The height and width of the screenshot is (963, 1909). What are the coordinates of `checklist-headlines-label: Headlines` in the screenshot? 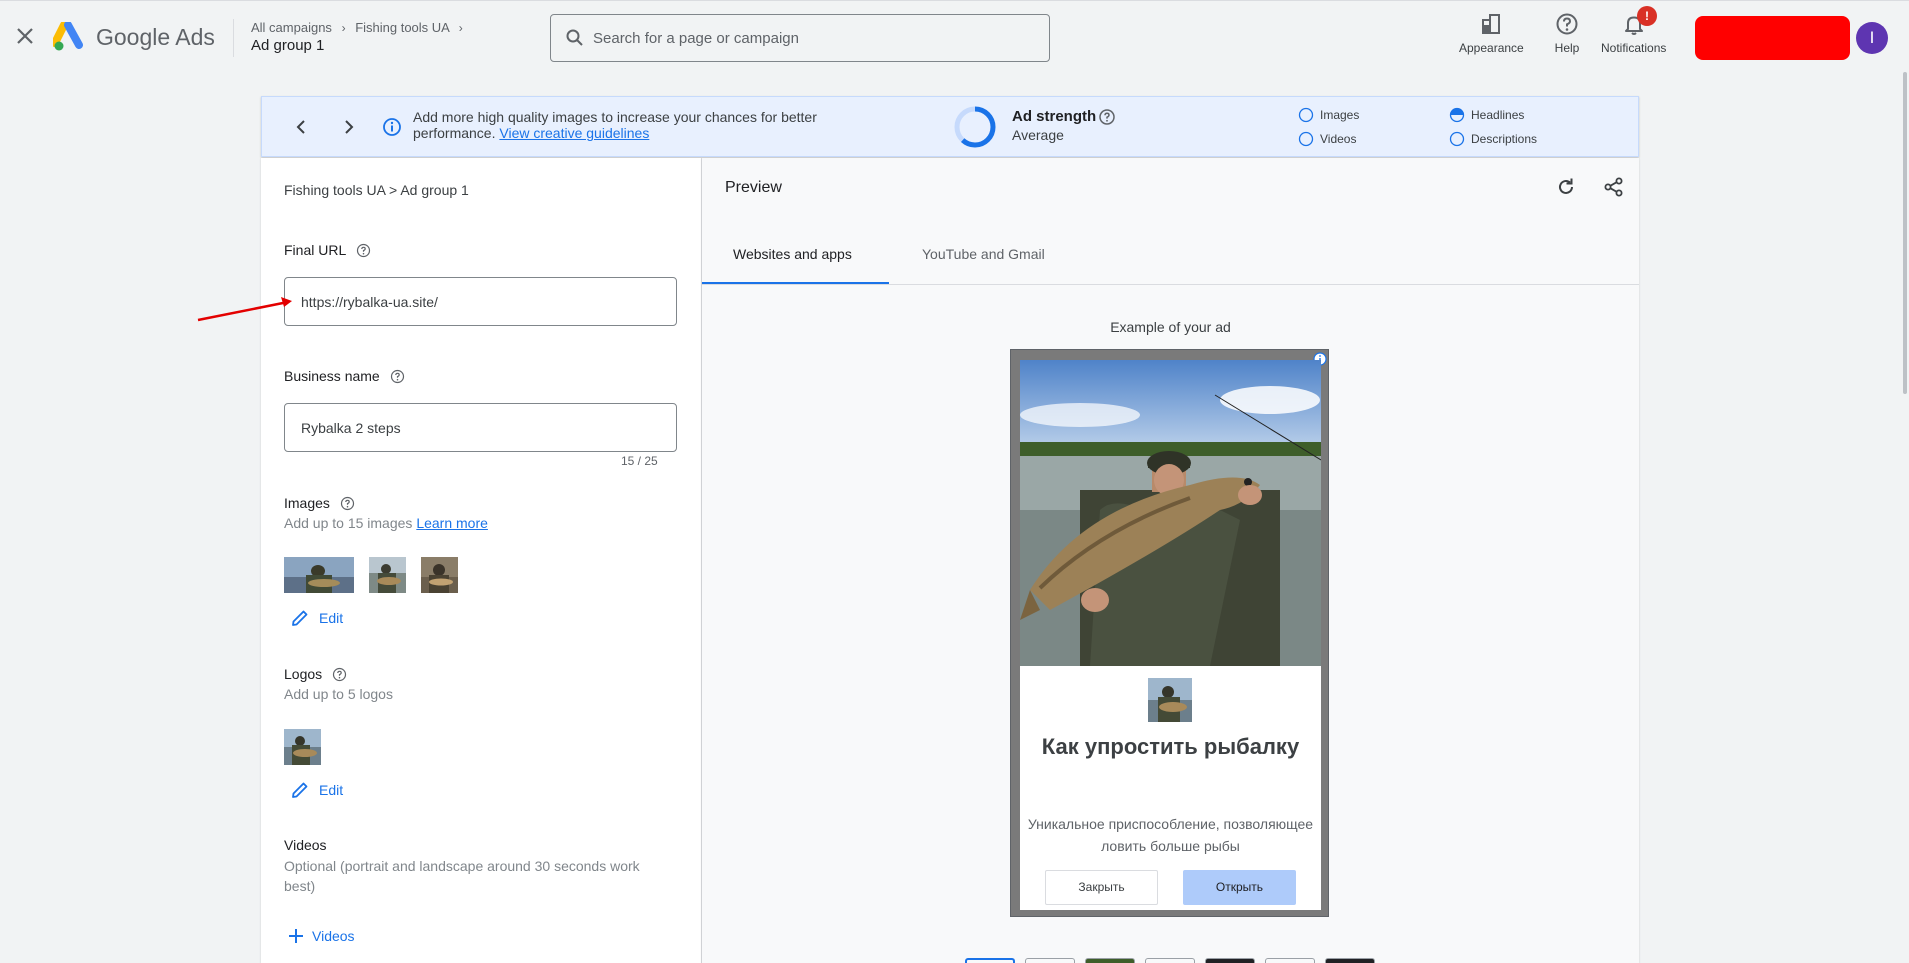 It's located at (1498, 115).